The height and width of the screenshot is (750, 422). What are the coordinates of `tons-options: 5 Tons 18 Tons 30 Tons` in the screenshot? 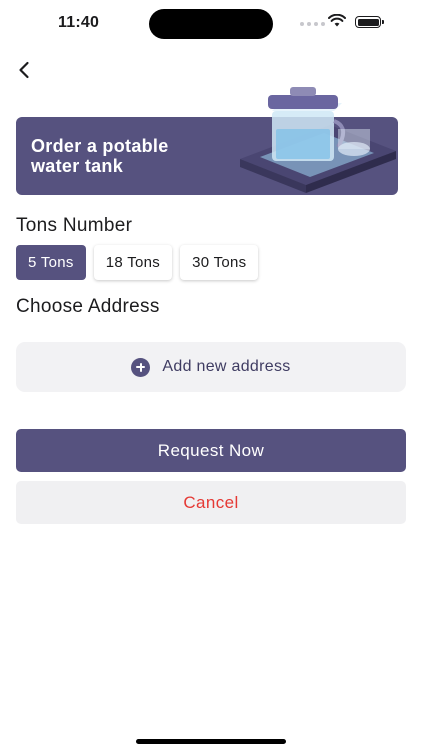 It's located at (137, 262).